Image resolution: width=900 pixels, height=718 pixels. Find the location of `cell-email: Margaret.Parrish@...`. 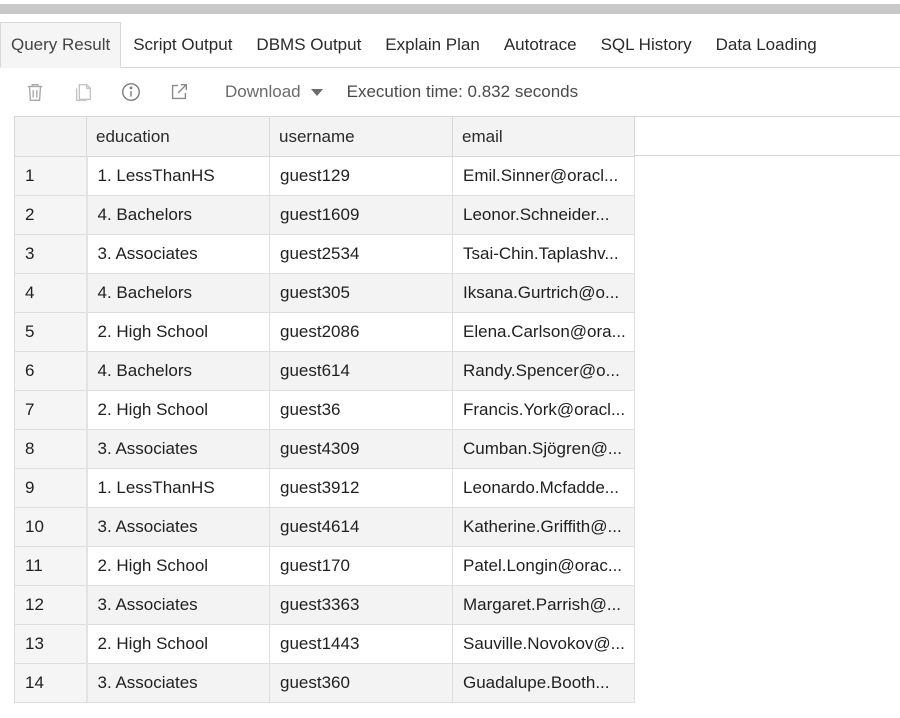

cell-email: Margaret.Parrish@... is located at coordinates (543, 605).